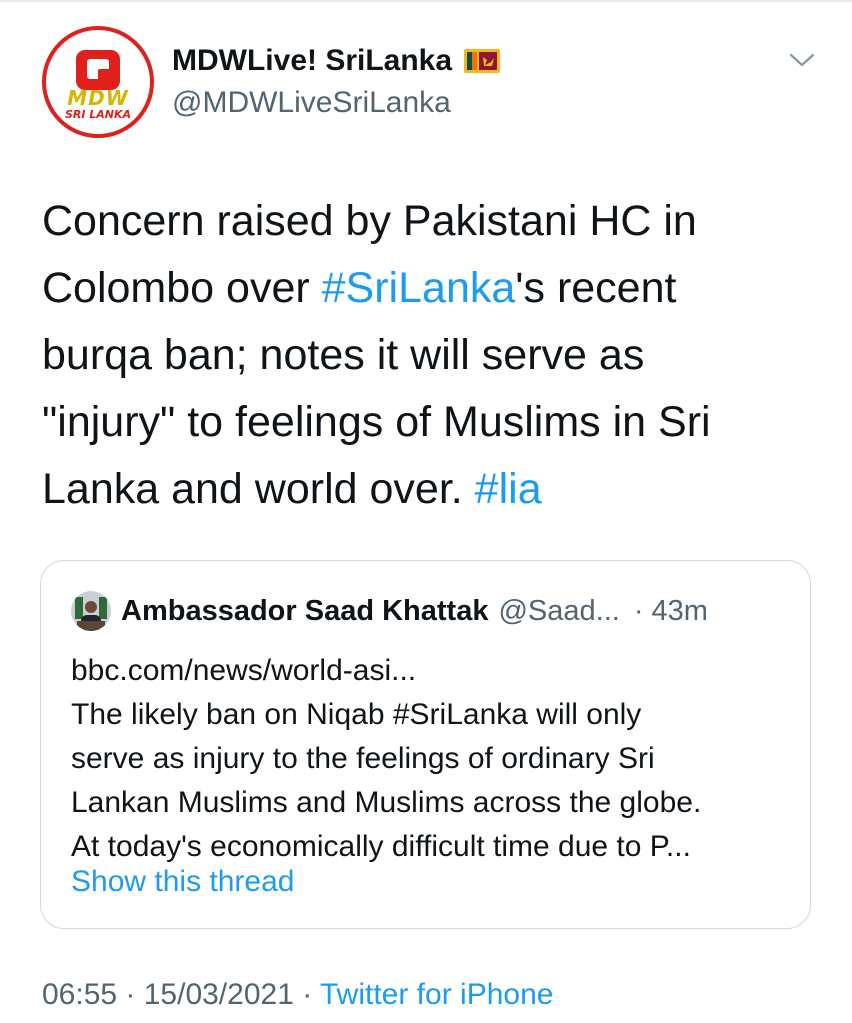  Describe the element at coordinates (596, 288) in the screenshot. I see `tweet-text-segment: 's recent` at that location.